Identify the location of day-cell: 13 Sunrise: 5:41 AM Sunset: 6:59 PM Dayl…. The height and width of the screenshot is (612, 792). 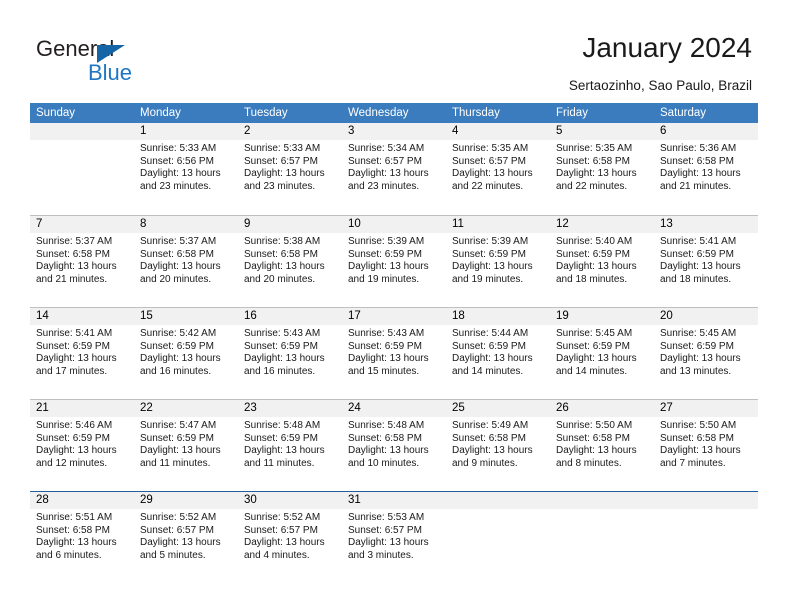
(706, 261).